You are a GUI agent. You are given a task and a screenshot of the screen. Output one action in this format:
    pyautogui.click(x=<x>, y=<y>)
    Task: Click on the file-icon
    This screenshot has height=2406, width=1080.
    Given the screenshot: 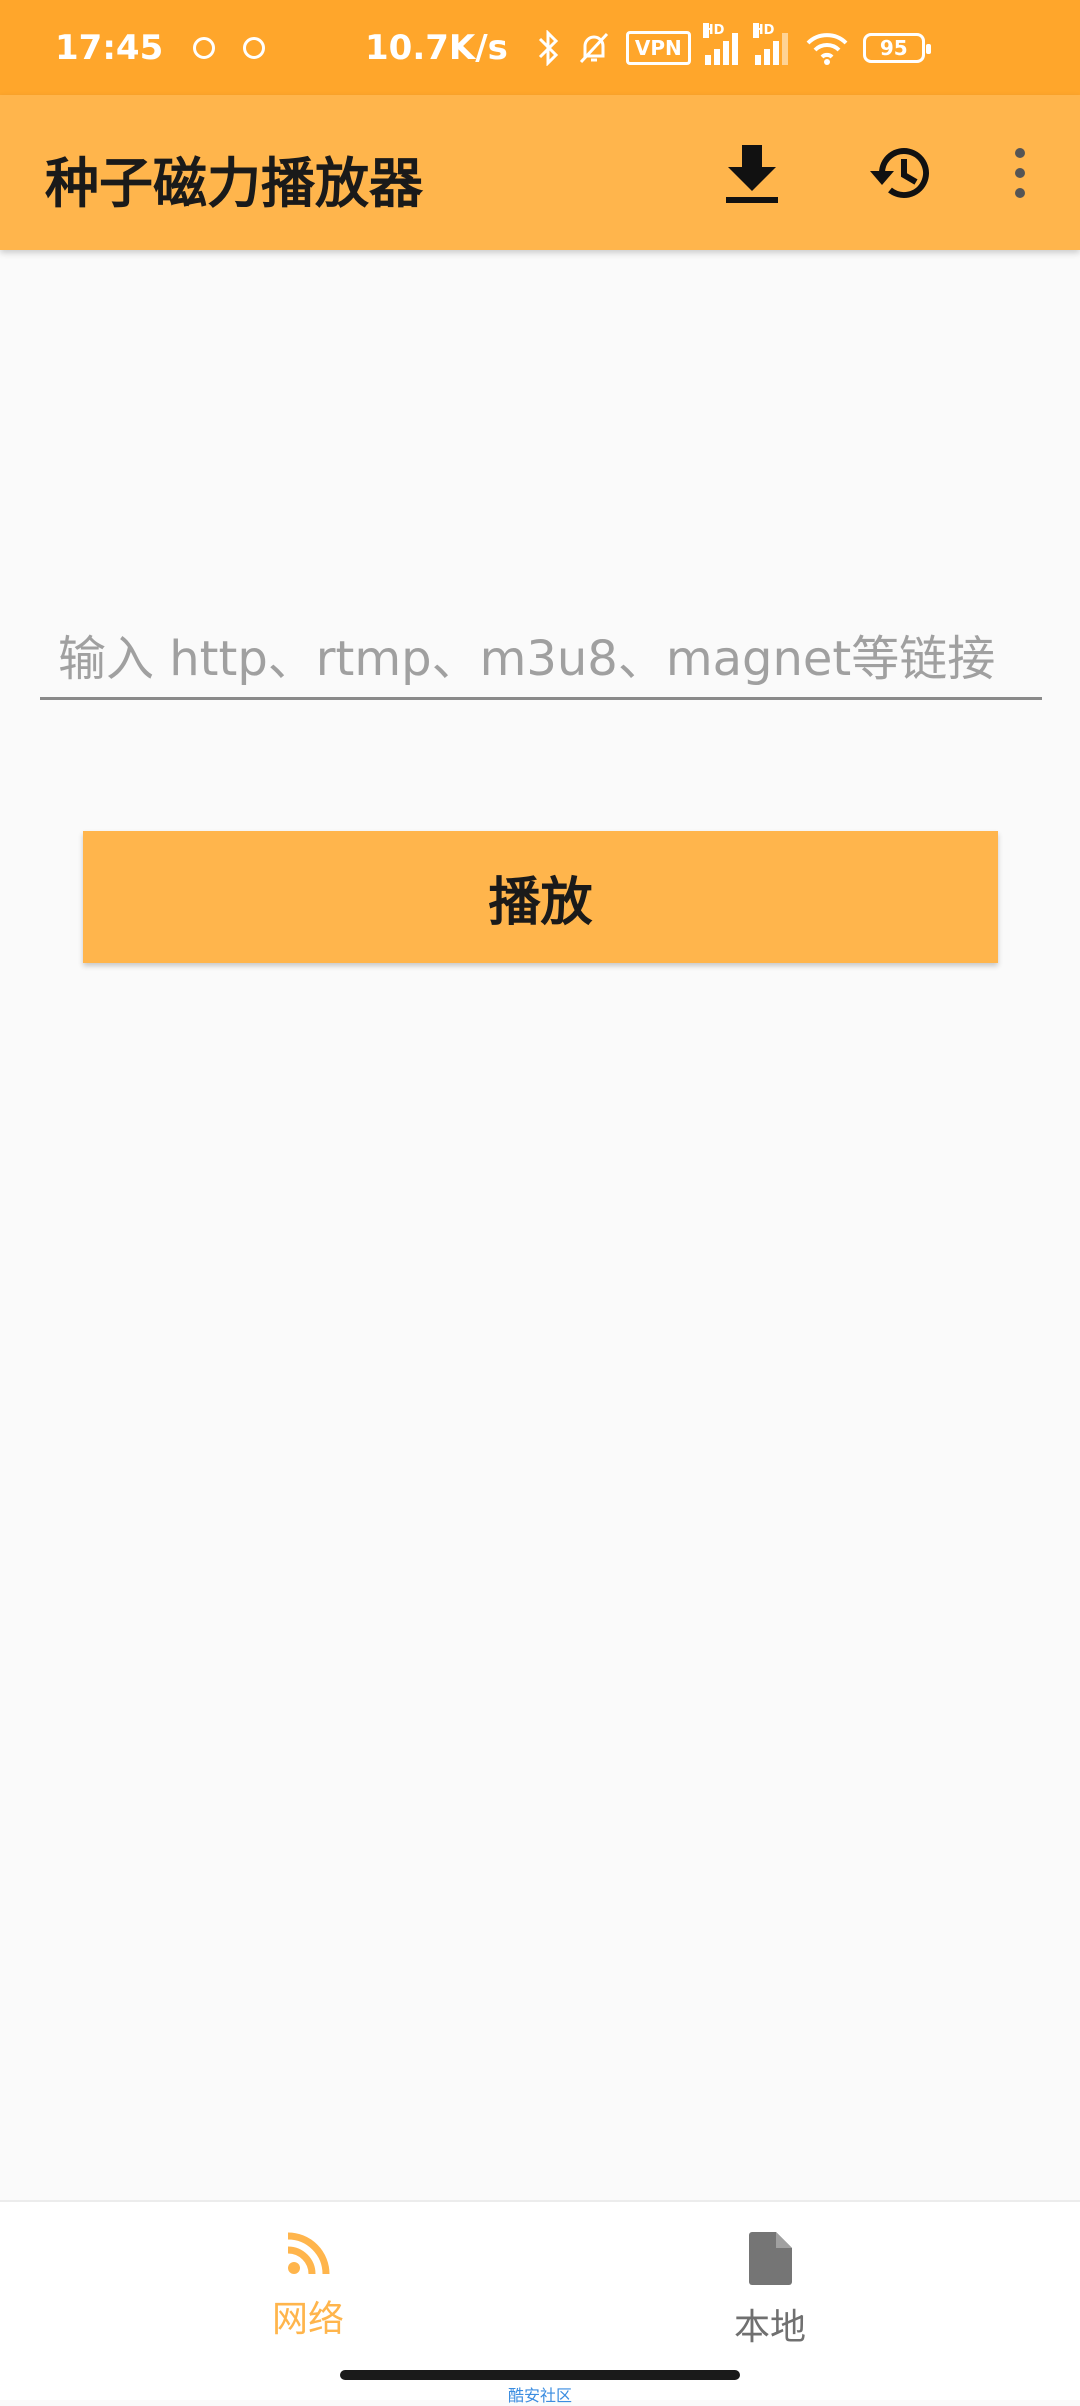 What is the action you would take?
    pyautogui.click(x=770, y=2258)
    